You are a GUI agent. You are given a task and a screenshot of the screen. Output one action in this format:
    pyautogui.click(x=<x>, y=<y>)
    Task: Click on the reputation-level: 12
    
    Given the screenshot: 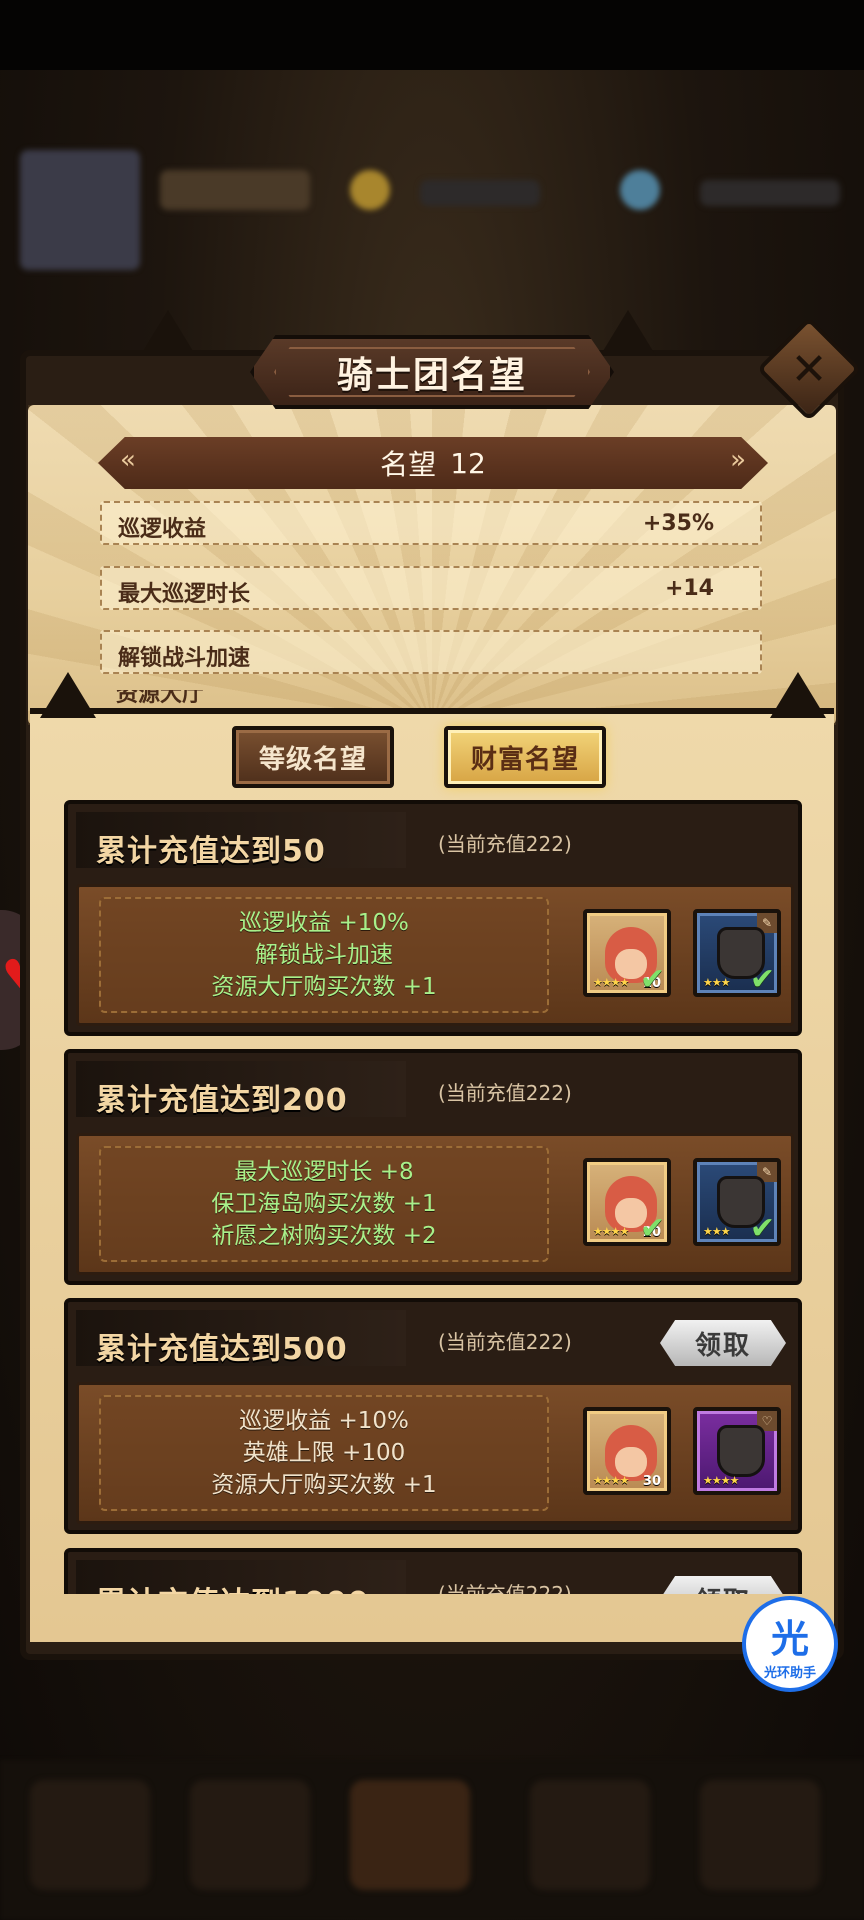 What is the action you would take?
    pyautogui.click(x=468, y=463)
    